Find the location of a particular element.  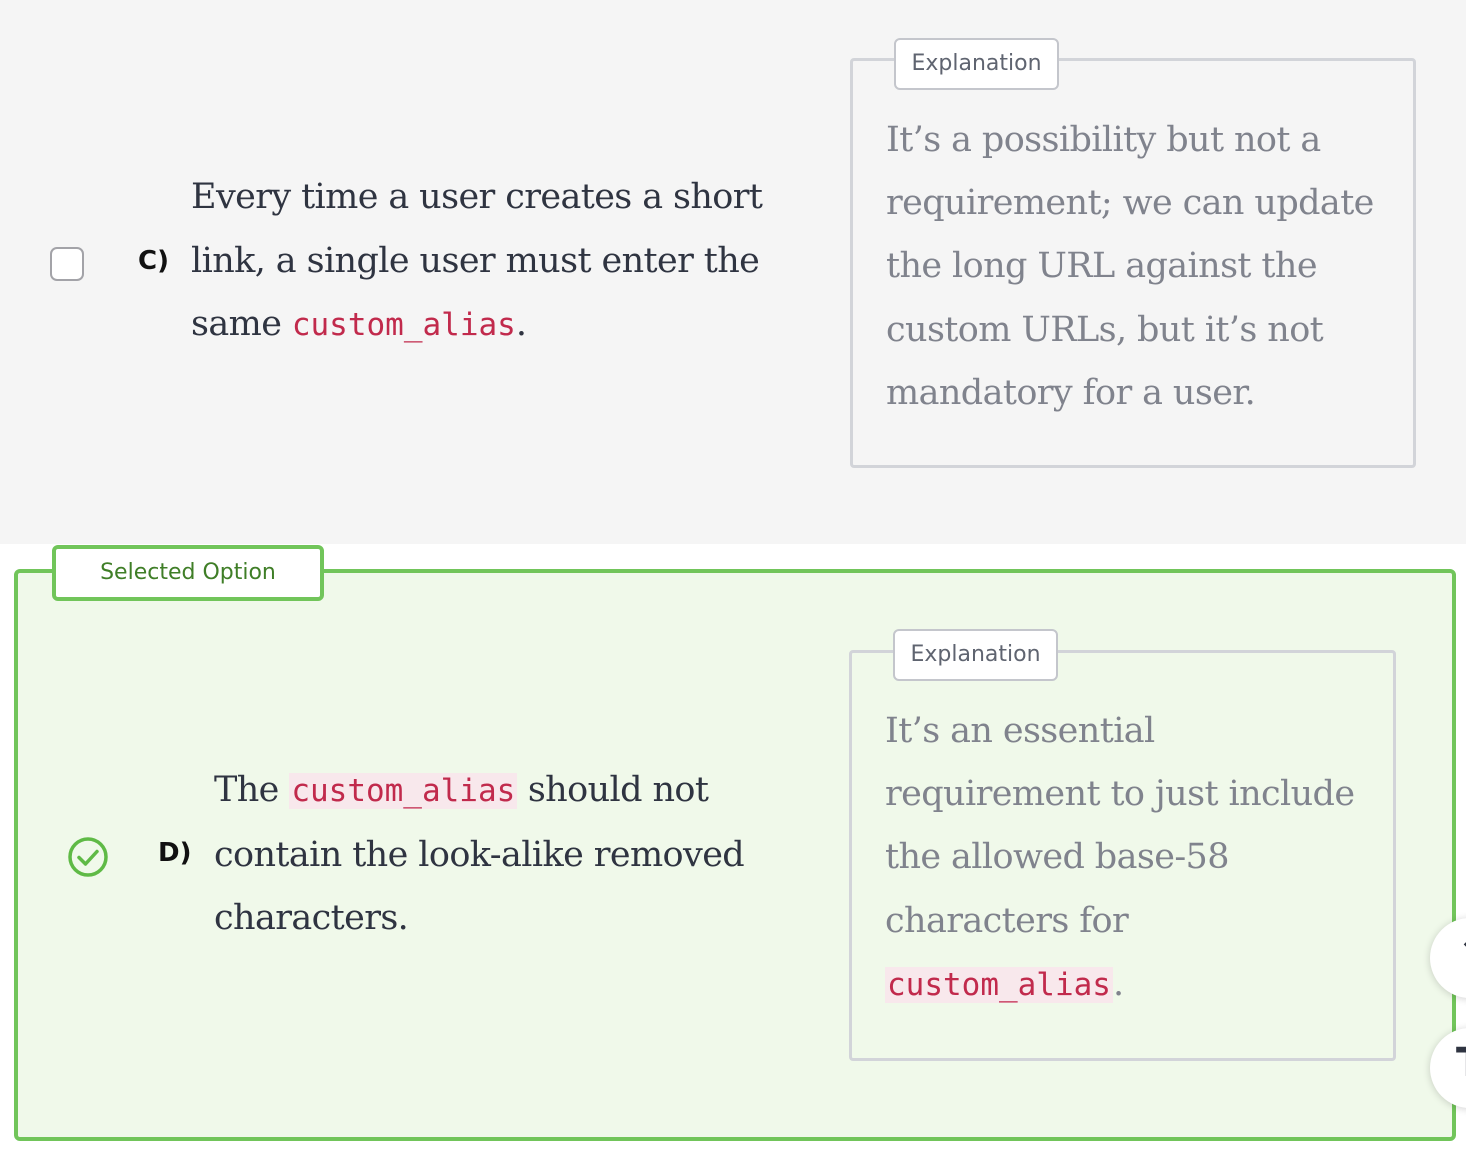

option-c-explanation-label: Explanation is located at coordinates (976, 64).